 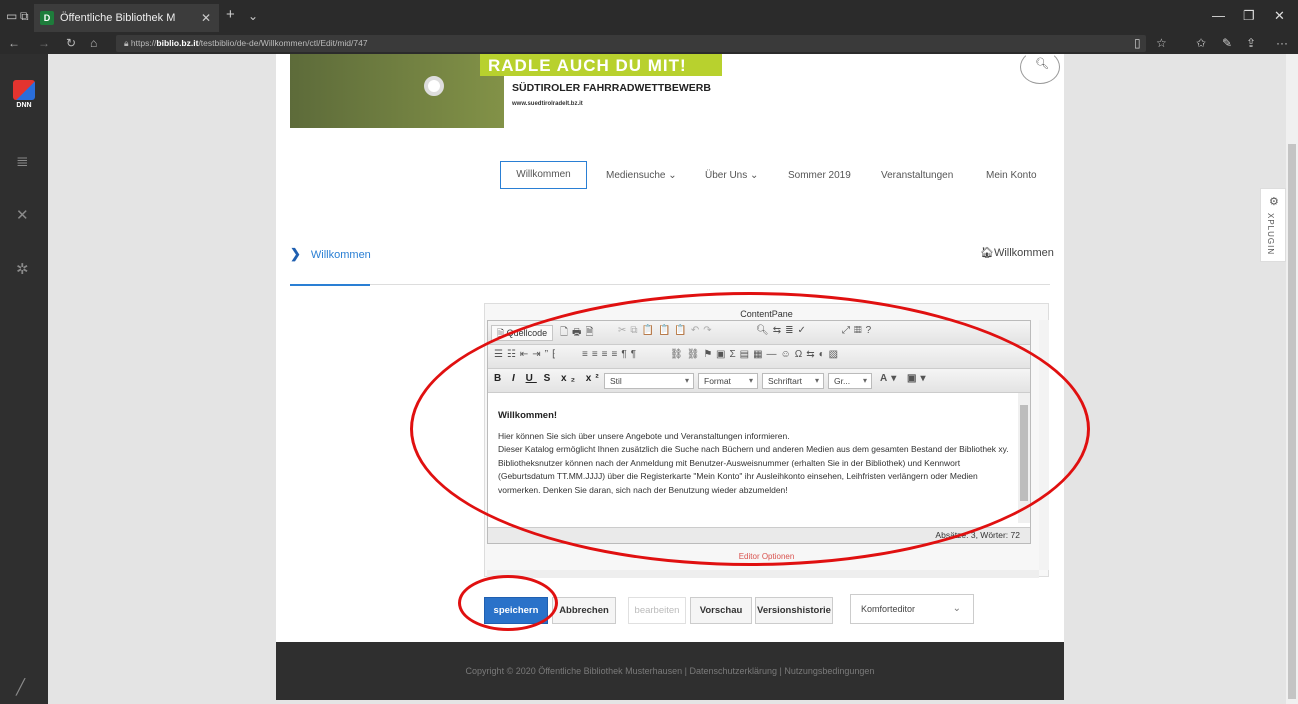 What do you see at coordinates (611, 88) in the screenshot?
I see `banner-competition: SÜDTIROLER FAHRRADWETTBEWERB` at bounding box center [611, 88].